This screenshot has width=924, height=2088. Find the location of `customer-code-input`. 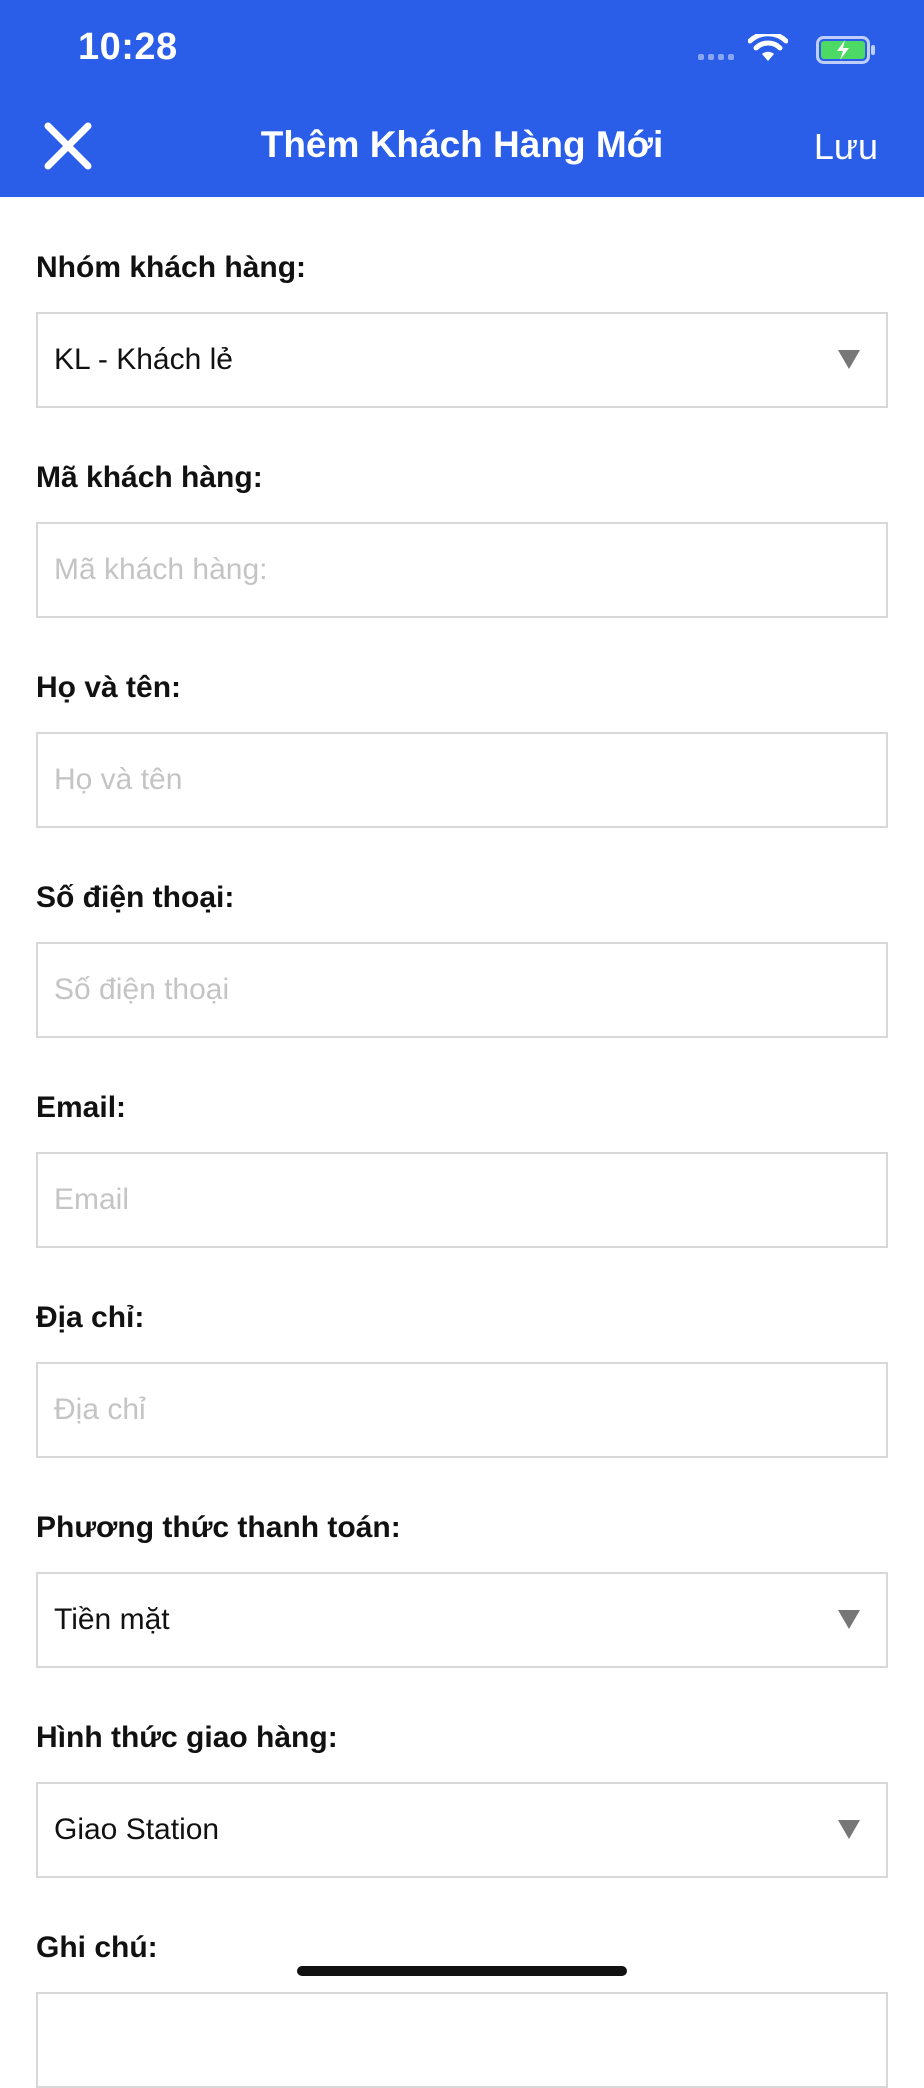

customer-code-input is located at coordinates (462, 570).